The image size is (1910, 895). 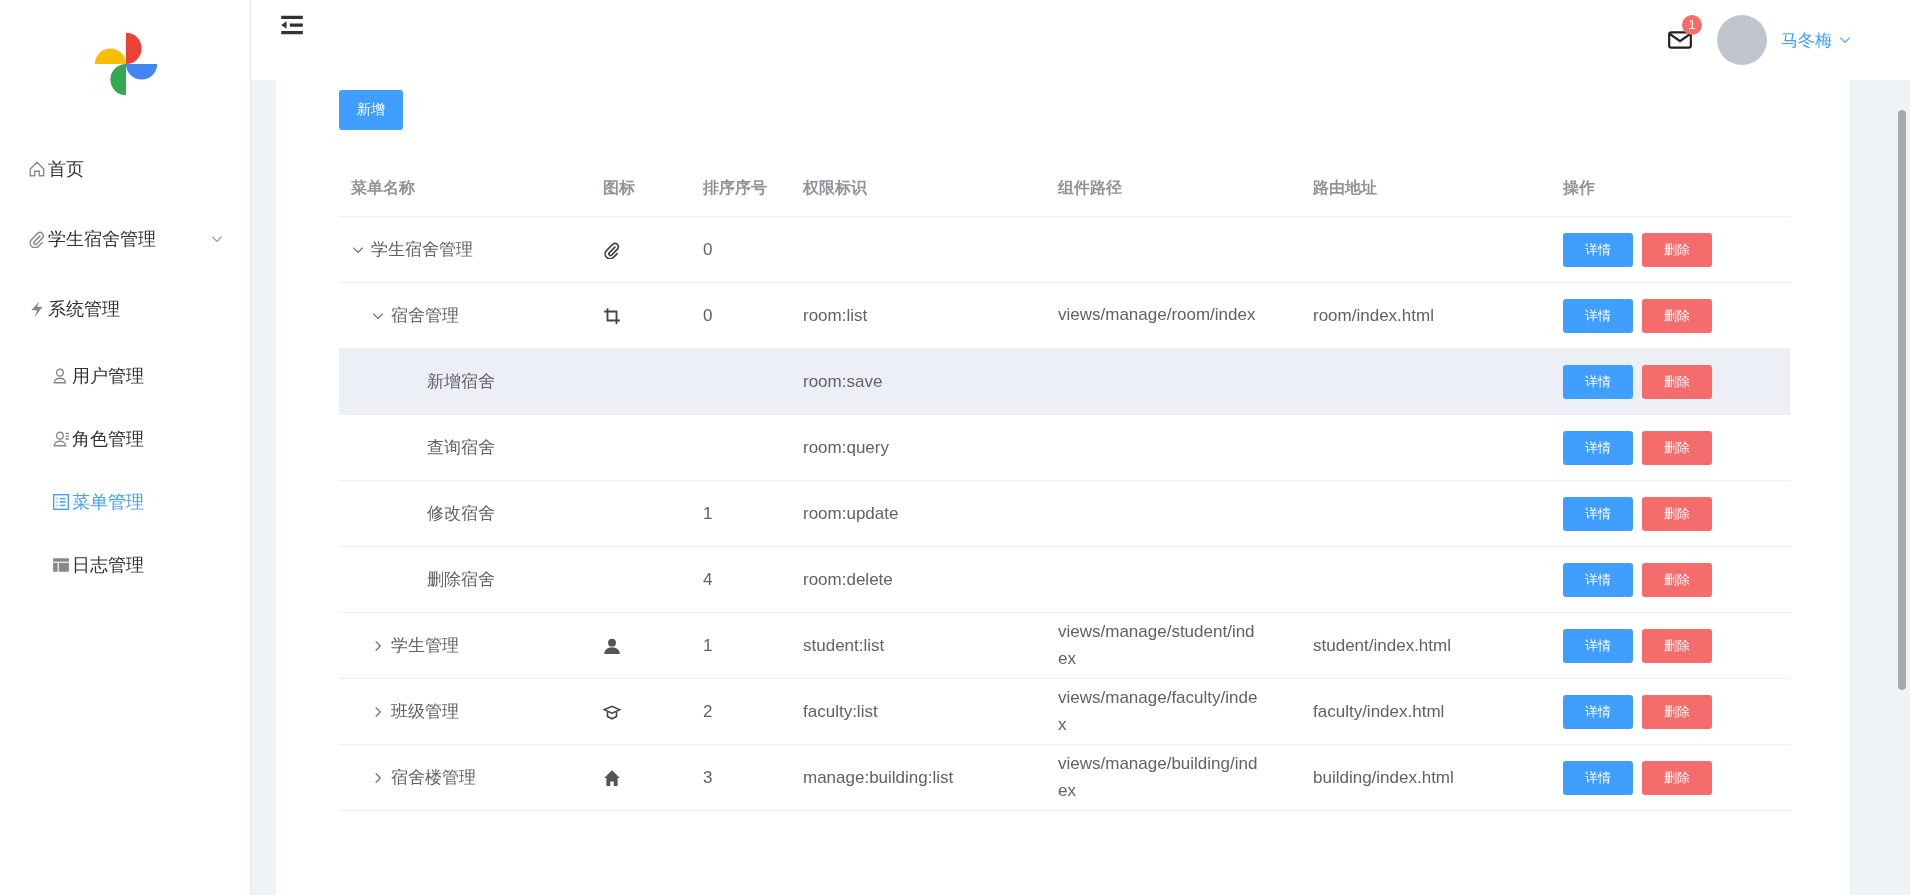 What do you see at coordinates (1064, 448) in the screenshot?
I see `table-row: 查询宿舍 room:query 详情 删除` at bounding box center [1064, 448].